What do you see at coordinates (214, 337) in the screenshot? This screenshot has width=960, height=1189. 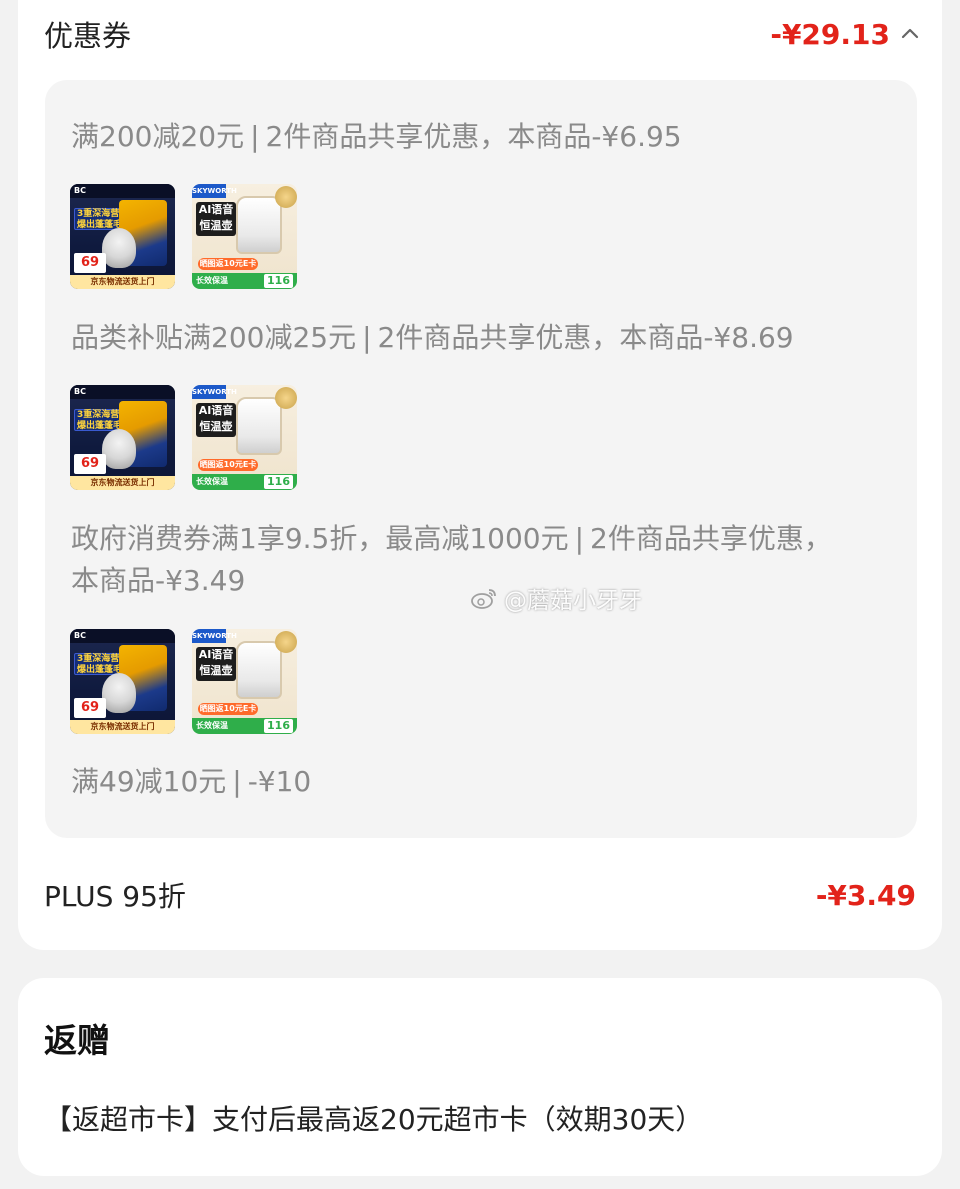 I see `promo-name: 品类补贴满200减25元` at bounding box center [214, 337].